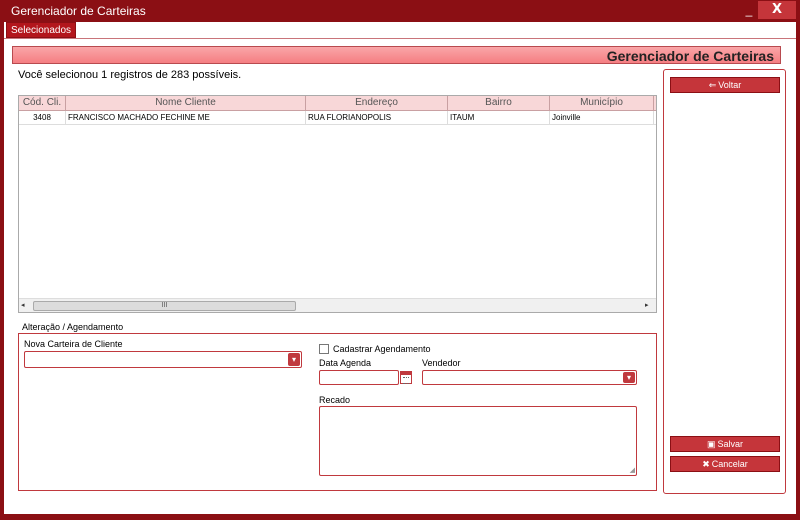 Image resolution: width=800 pixels, height=520 pixels. Describe the element at coordinates (377, 103) in the screenshot. I see `column-header-endereco: Endereço` at that location.